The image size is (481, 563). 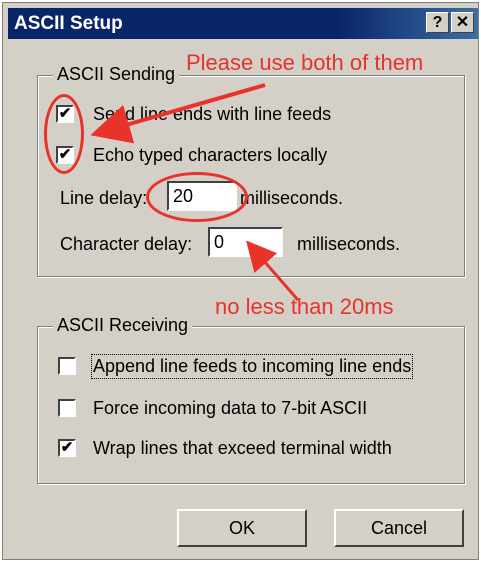 What do you see at coordinates (116, 74) in the screenshot?
I see `ascii-sending-legend: ASCII Sending` at bounding box center [116, 74].